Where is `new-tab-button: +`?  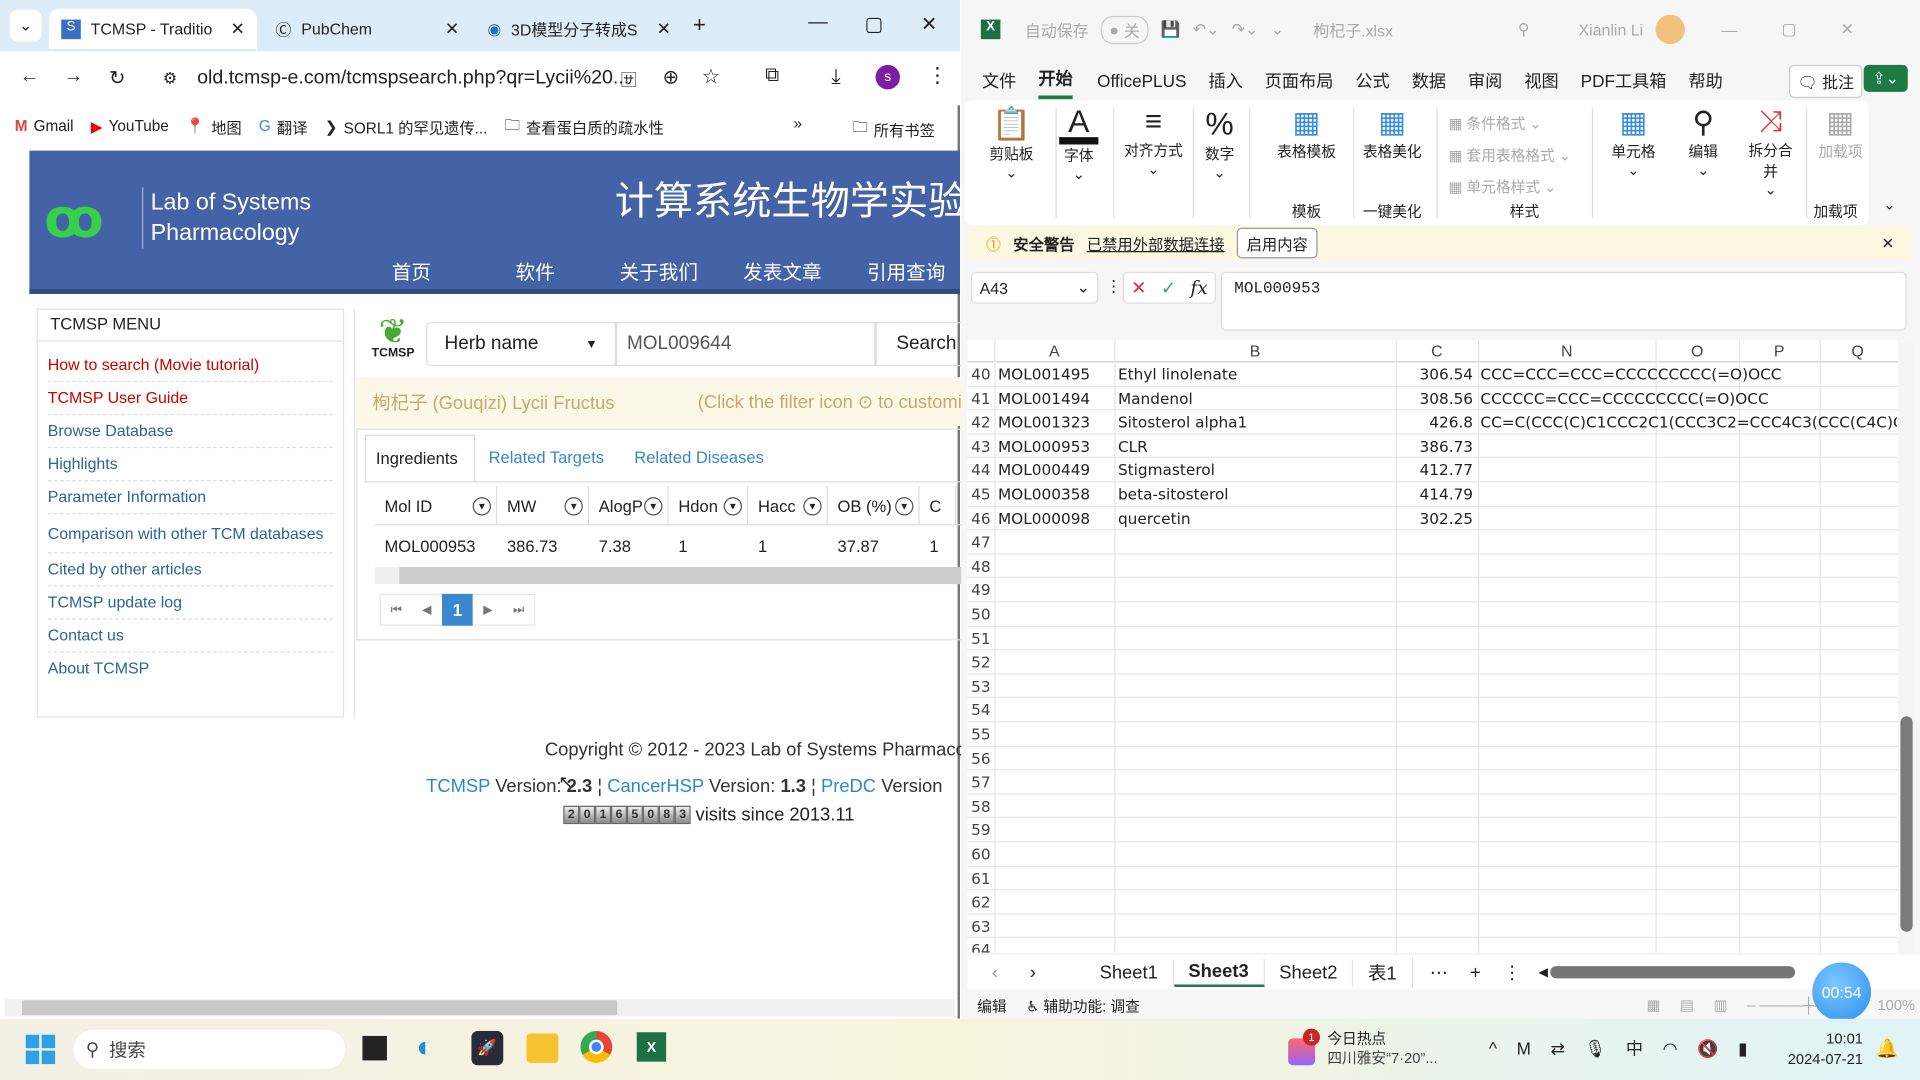 new-tab-button: + is located at coordinates (699, 25).